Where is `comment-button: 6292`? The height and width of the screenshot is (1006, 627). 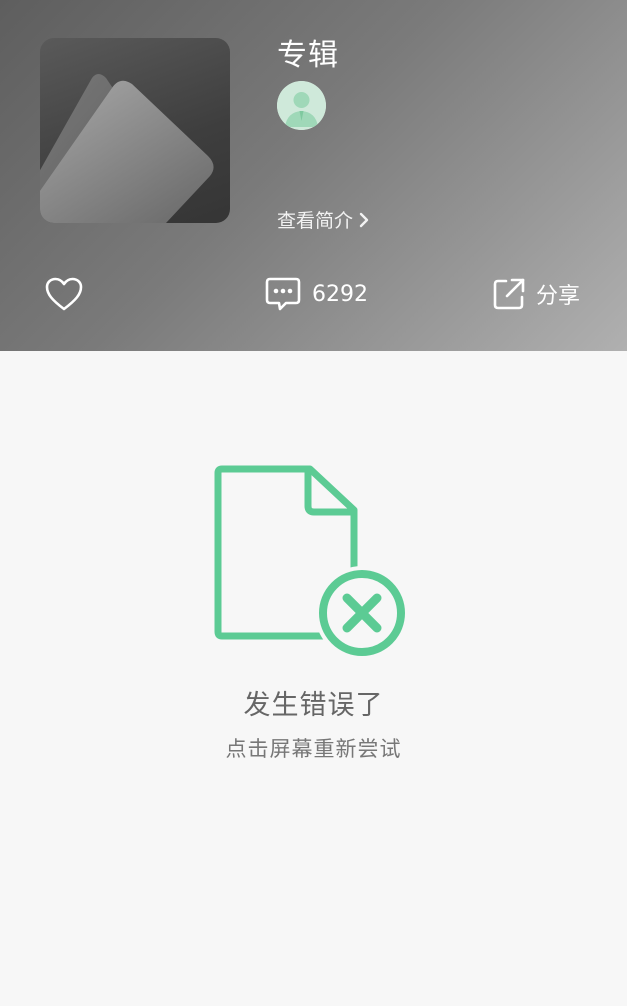
comment-button: 6292 is located at coordinates (316, 294).